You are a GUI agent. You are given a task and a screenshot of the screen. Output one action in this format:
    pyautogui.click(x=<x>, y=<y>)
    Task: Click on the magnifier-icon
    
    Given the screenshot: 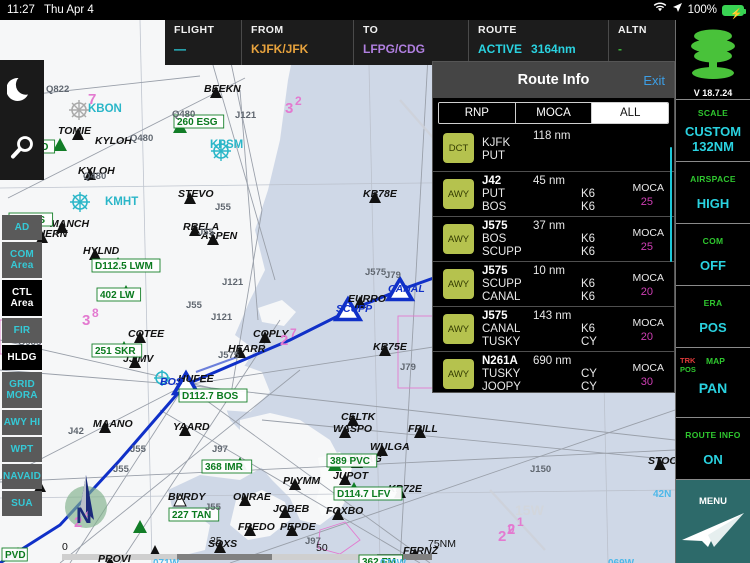 What is the action you would take?
    pyautogui.click(x=22, y=150)
    